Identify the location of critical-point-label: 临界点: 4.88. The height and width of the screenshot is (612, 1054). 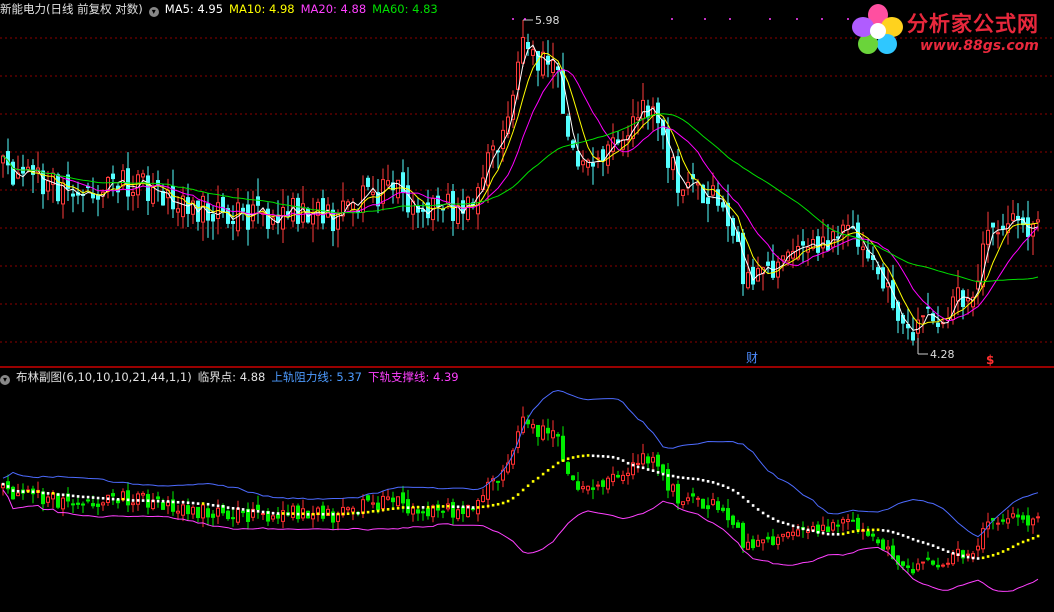
(231, 377).